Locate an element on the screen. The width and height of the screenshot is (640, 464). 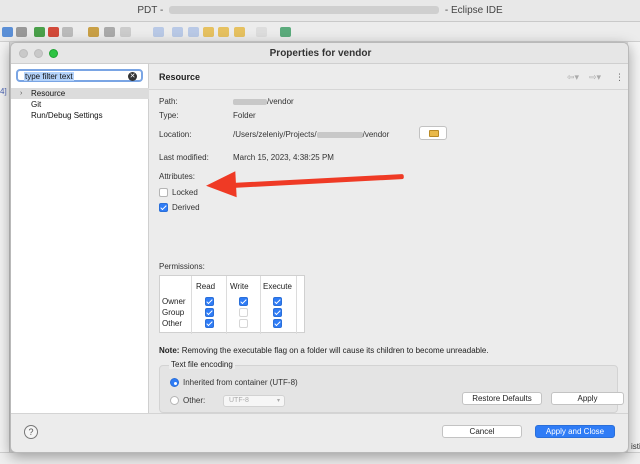
locked-checkbox is located at coordinates (163, 192).